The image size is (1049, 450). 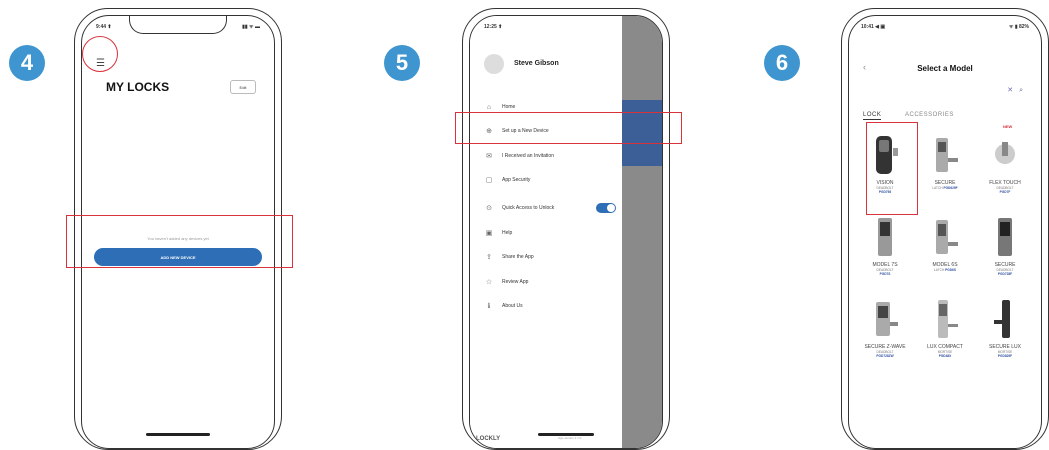 What do you see at coordinates (570, 438) in the screenshot?
I see `app-version: App version 1.7.0` at bounding box center [570, 438].